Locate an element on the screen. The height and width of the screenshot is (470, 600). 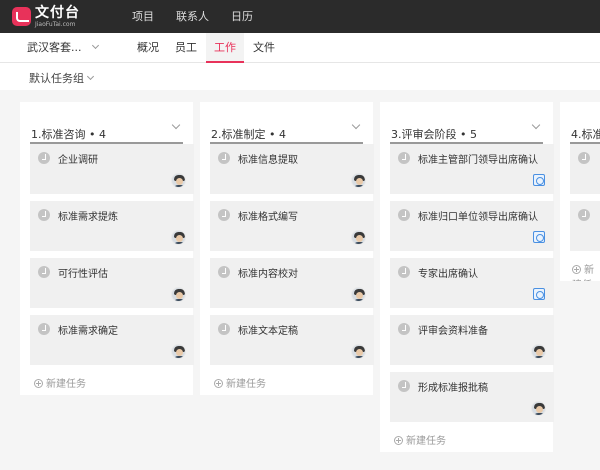
task-title: 标准内容校对 is located at coordinates (268, 274).